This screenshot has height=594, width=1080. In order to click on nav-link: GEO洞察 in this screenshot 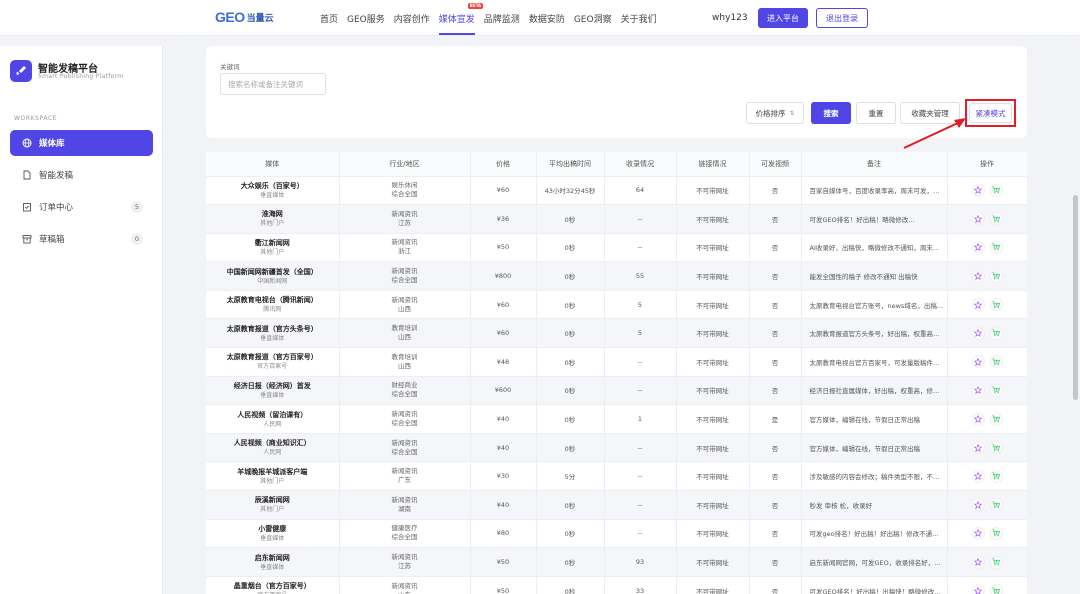, I will do `click(593, 18)`.